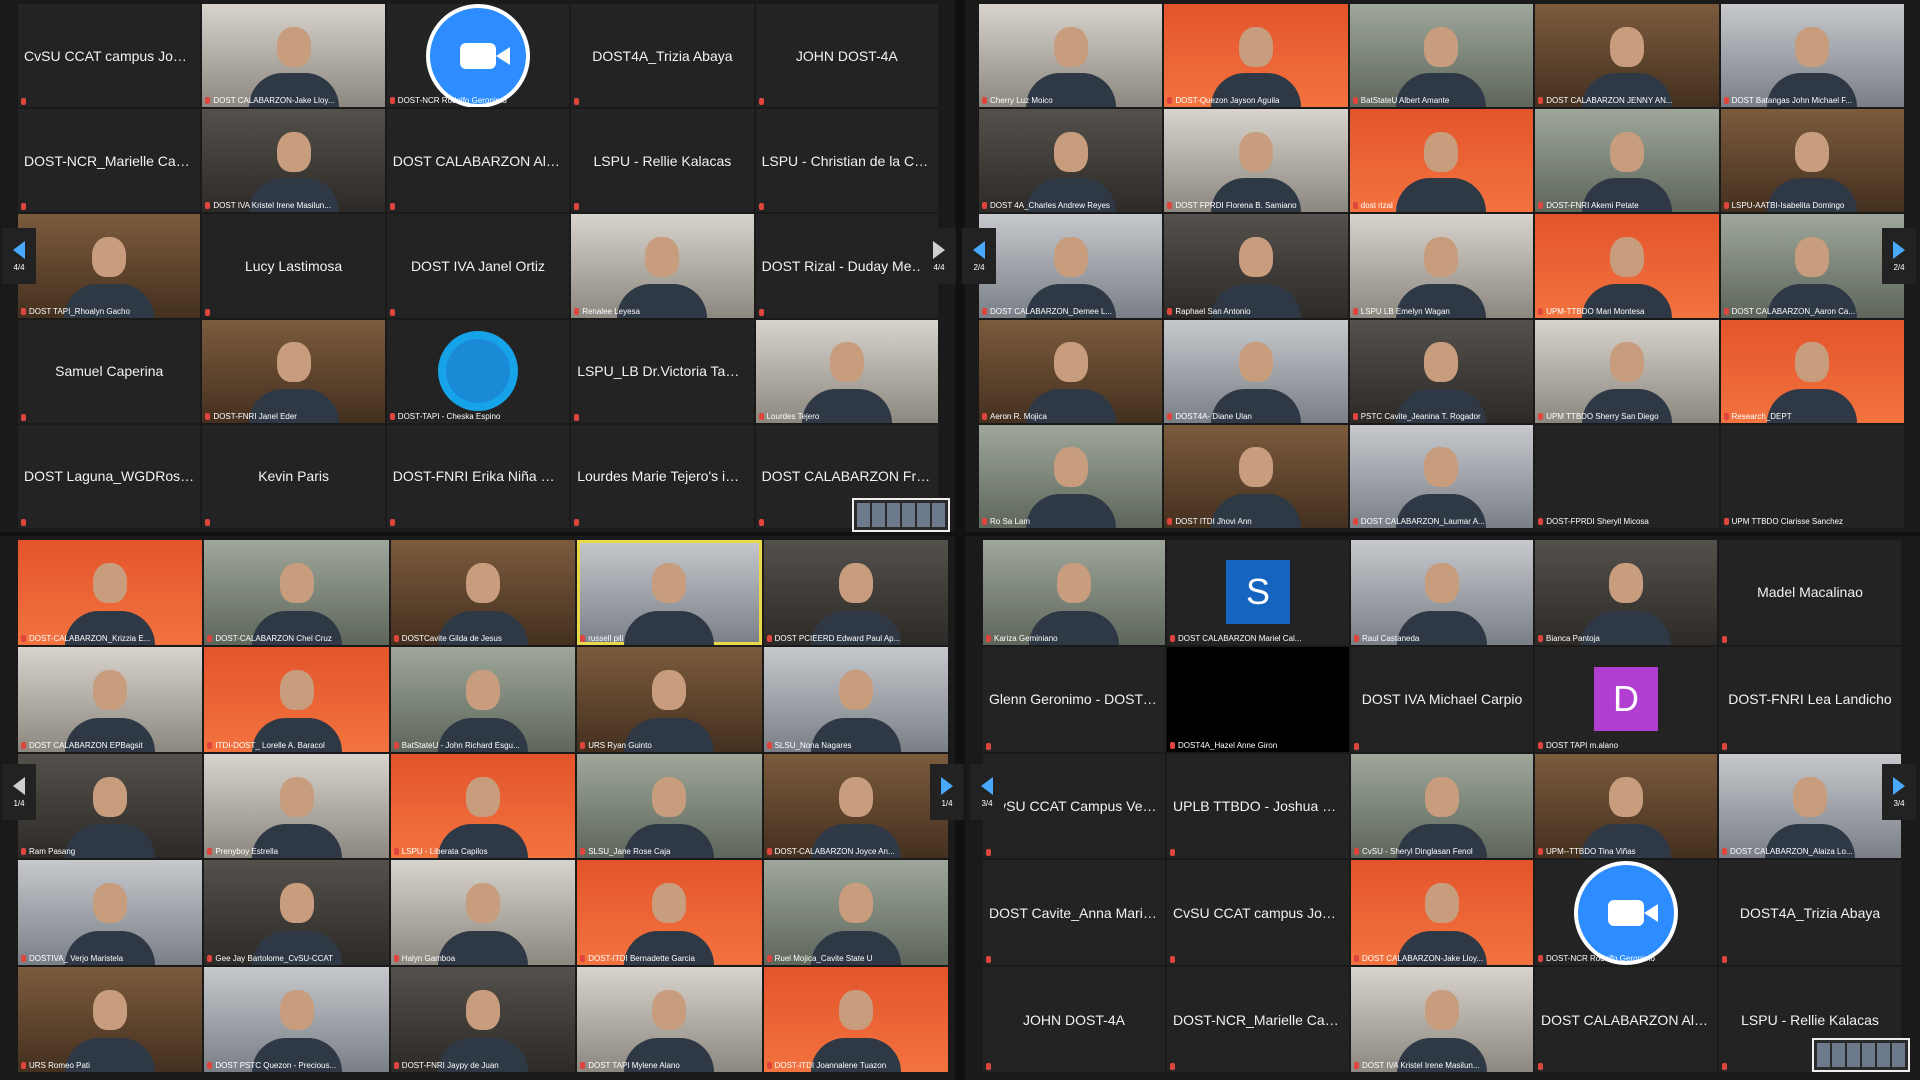 This screenshot has width=1920, height=1080. What do you see at coordinates (1812, 371) in the screenshot?
I see `participant-tile: Research_DEPT` at bounding box center [1812, 371].